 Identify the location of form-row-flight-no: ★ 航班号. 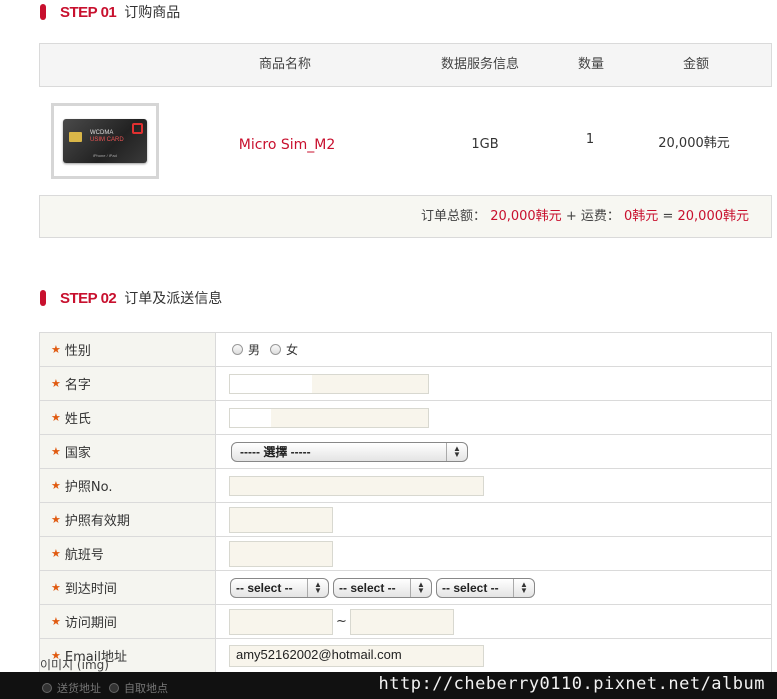
(405, 554).